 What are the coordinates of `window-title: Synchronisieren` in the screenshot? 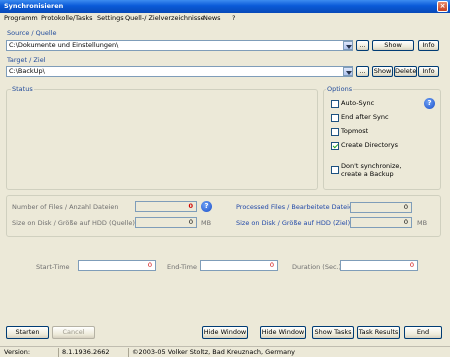 It's located at (34, 6).